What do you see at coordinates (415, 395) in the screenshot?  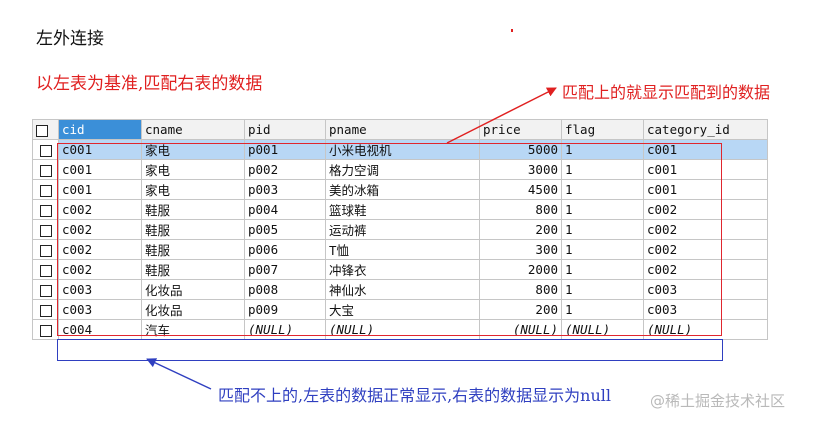 I see `unmatched-note: 匹配不上的,左表的数据正常显示,右表的数据显示为null` at bounding box center [415, 395].